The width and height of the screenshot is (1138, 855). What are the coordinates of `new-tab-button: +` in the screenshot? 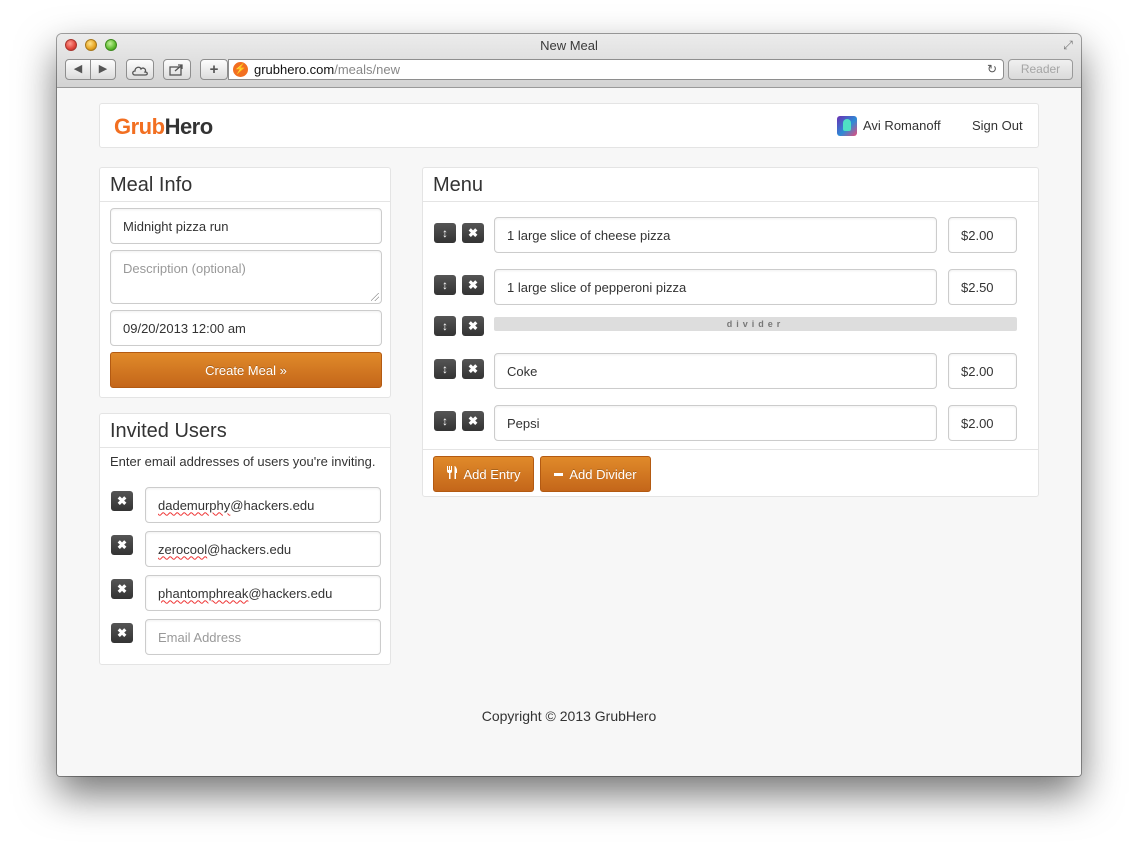 It's located at (214, 69).